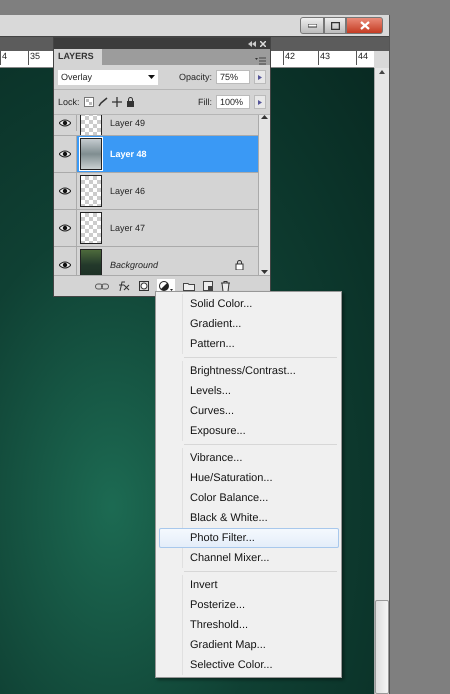 Image resolution: width=450 pixels, height=694 pixels. I want to click on move-icon, so click(117, 102).